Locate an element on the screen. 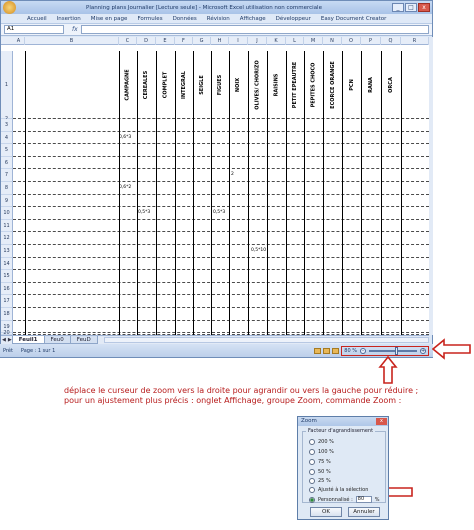  row-header: 1 is located at coordinates (7, 85).